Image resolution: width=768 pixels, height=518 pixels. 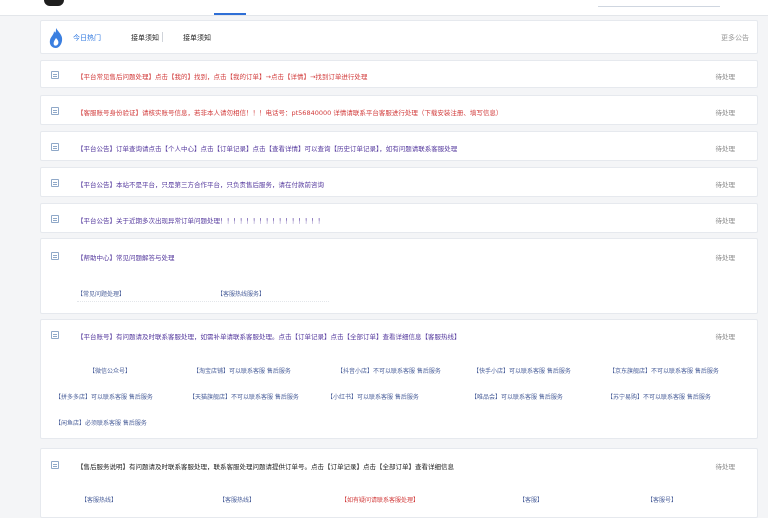 What do you see at coordinates (87, 38) in the screenshot?
I see `hot-label: 今日热门` at bounding box center [87, 38].